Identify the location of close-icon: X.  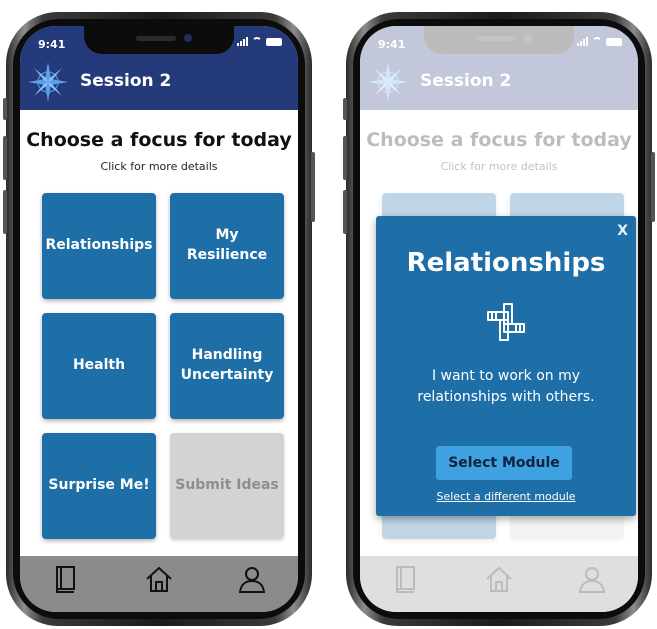
(622, 231).